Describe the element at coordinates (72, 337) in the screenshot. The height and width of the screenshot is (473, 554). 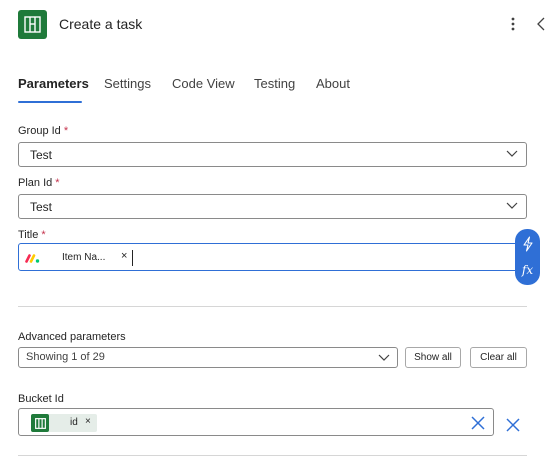
I see `advanced-parameters-label: Advanced parameters` at that location.